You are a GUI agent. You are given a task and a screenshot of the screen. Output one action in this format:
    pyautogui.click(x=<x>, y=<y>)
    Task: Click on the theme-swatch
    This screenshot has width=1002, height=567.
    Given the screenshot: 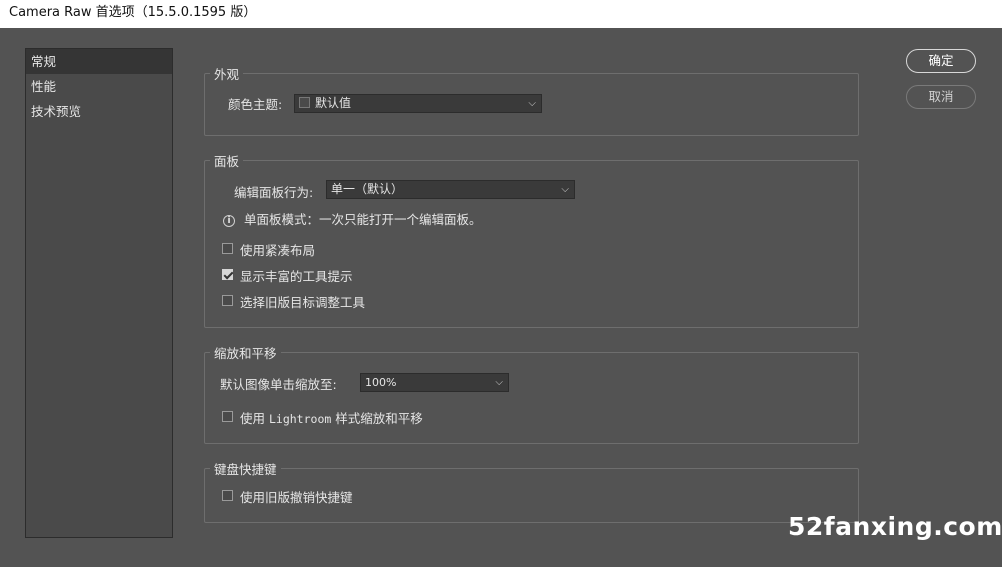 What is the action you would take?
    pyautogui.click(x=304, y=102)
    